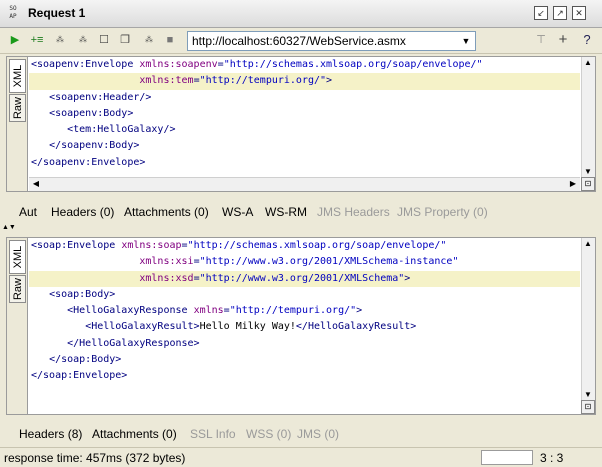 The image size is (602, 467). What do you see at coordinates (94, 146) in the screenshot?
I see `xml-tag: </soapenv:Body>` at bounding box center [94, 146].